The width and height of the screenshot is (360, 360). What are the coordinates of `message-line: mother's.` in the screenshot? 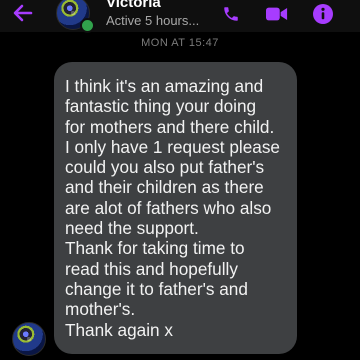 It's located at (100, 309).